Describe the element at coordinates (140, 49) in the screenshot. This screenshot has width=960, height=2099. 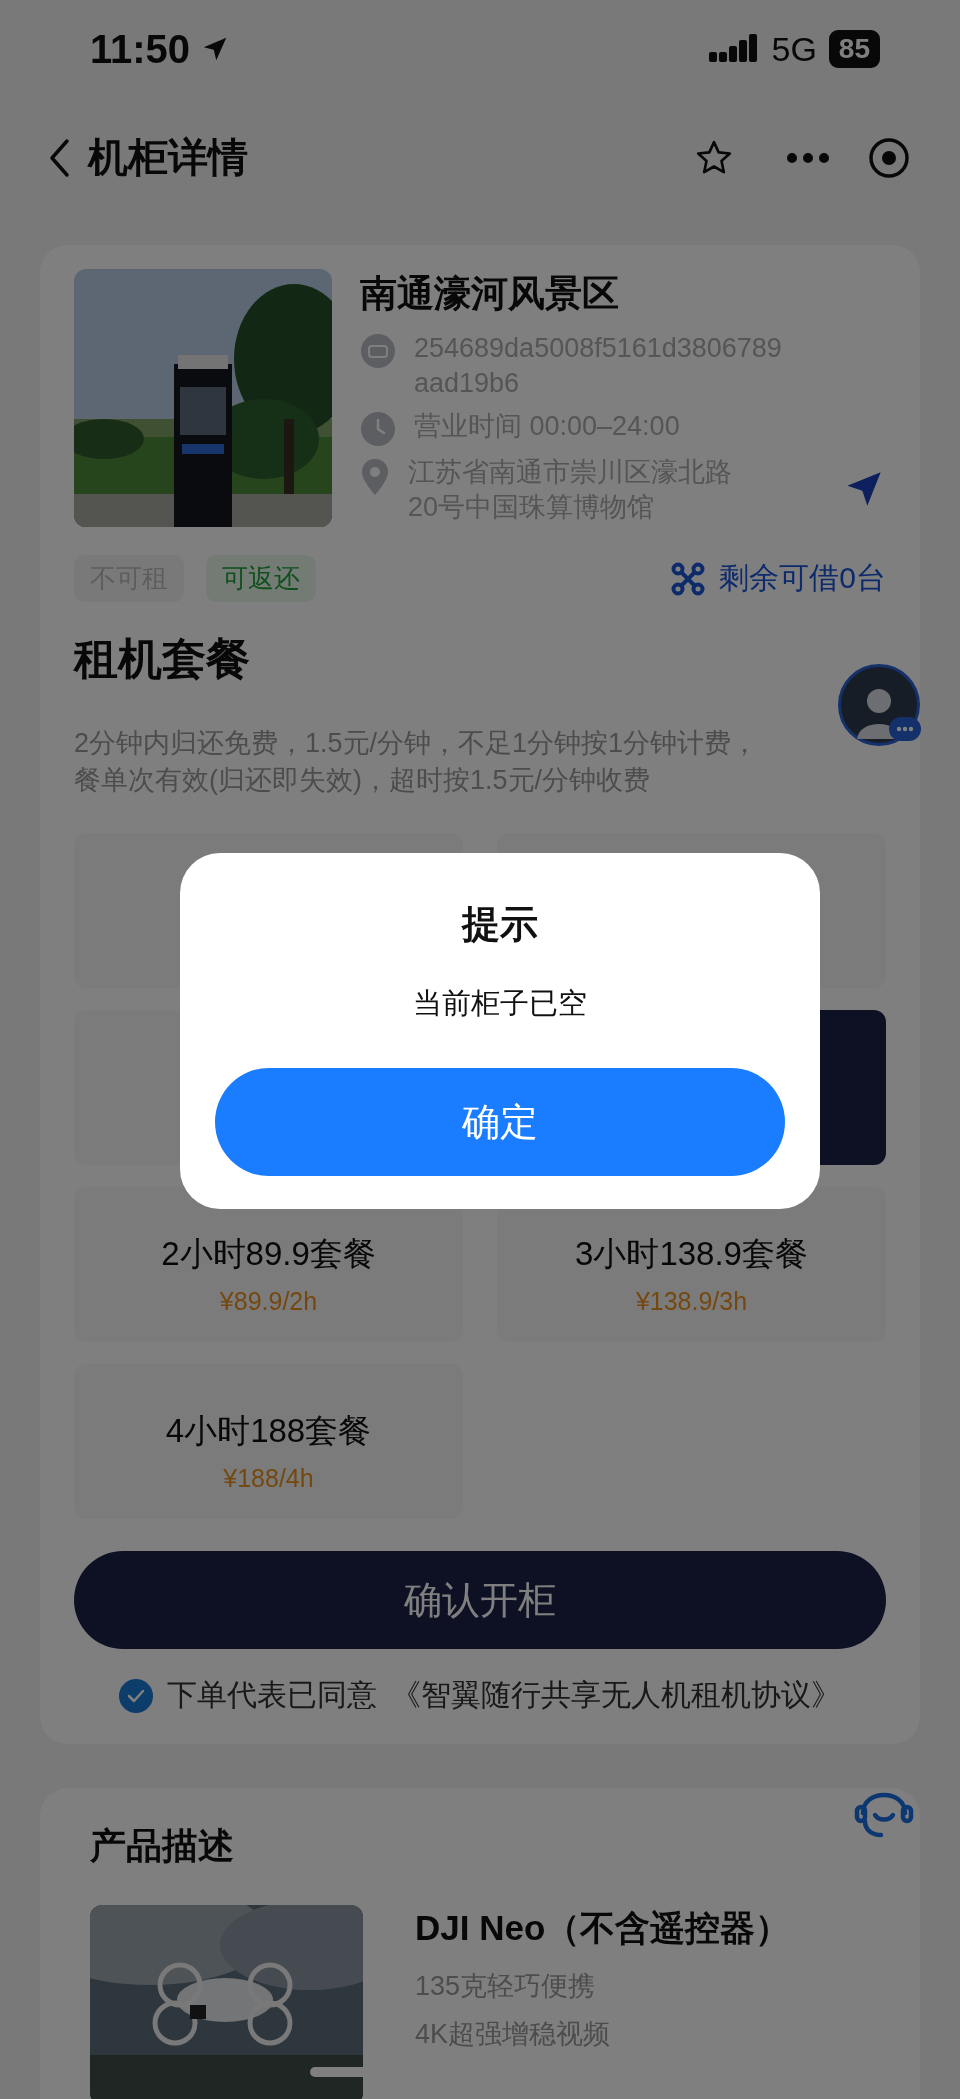
I see `clock-time: 11:50` at that location.